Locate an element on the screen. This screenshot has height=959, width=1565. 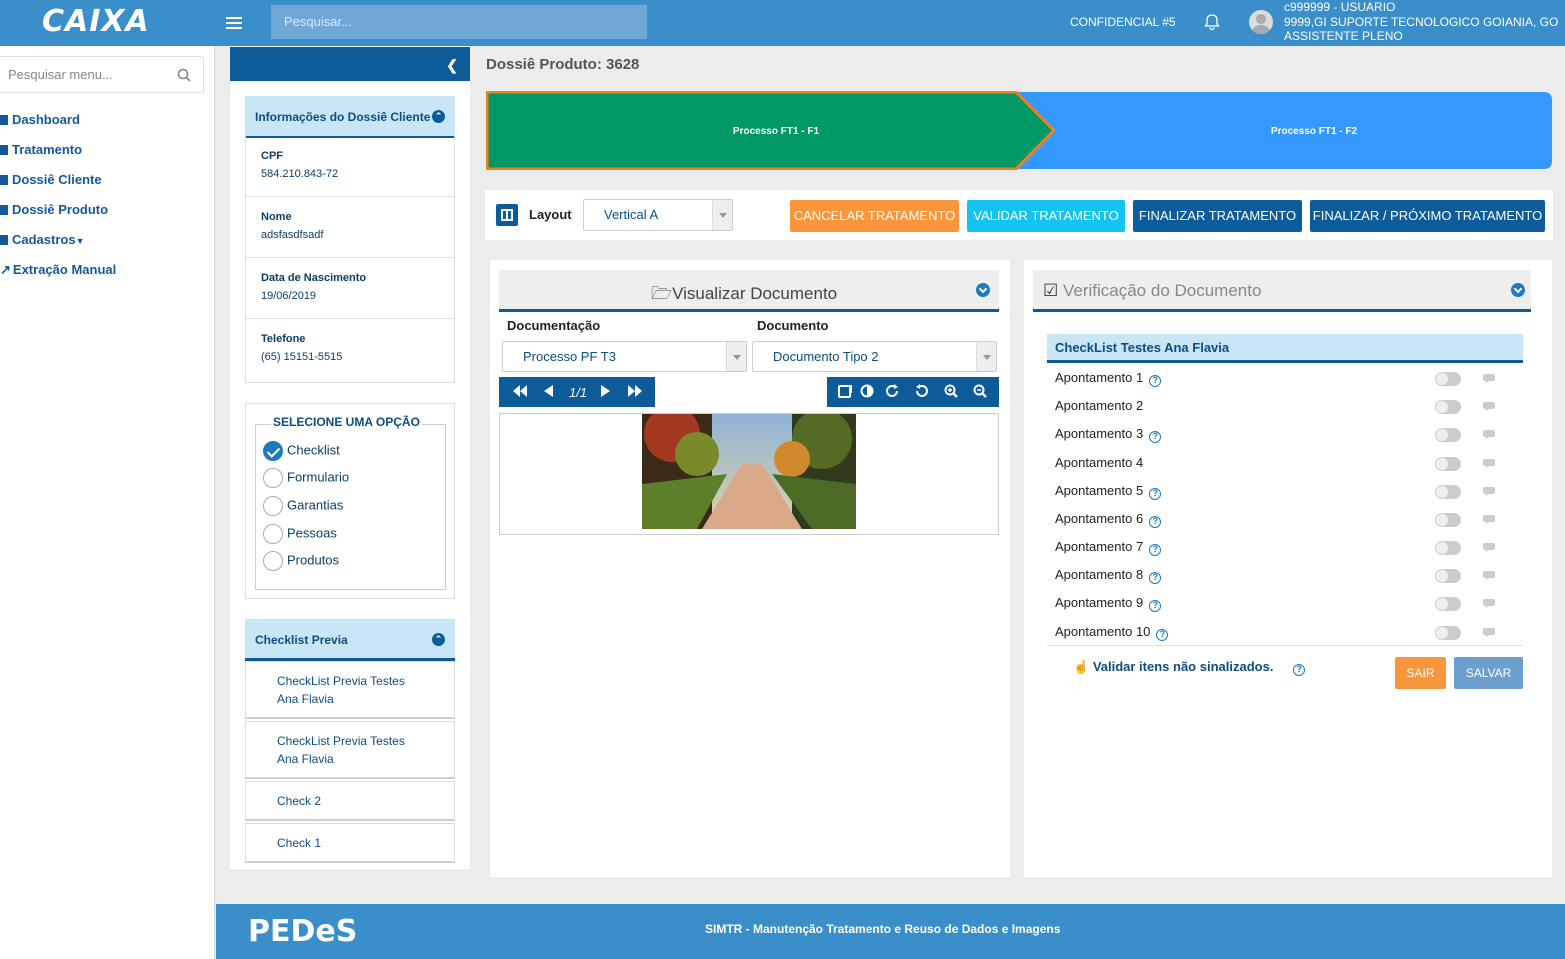
salvar-button: SALVAR is located at coordinates (1488, 673).